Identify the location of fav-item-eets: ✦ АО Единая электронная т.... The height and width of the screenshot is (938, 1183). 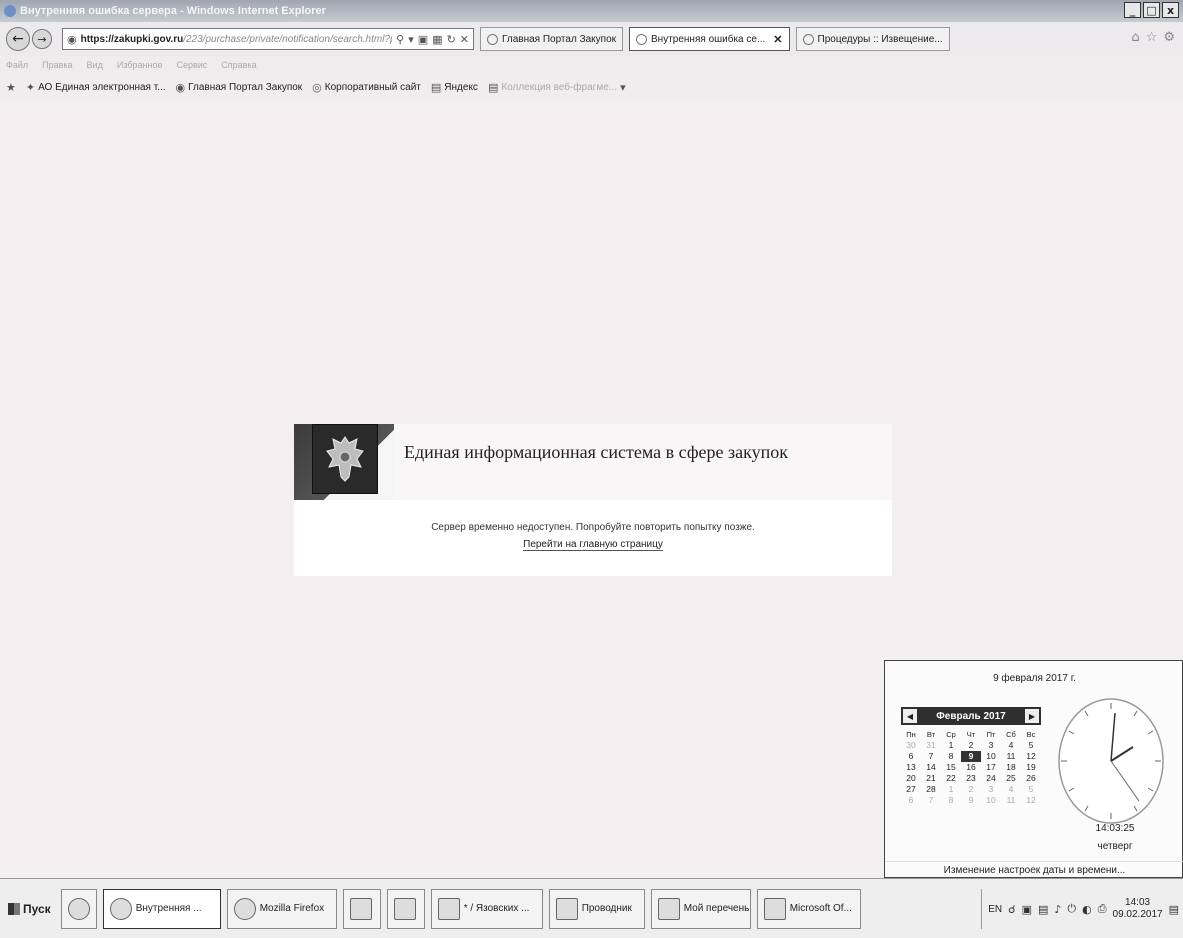
(96, 87).